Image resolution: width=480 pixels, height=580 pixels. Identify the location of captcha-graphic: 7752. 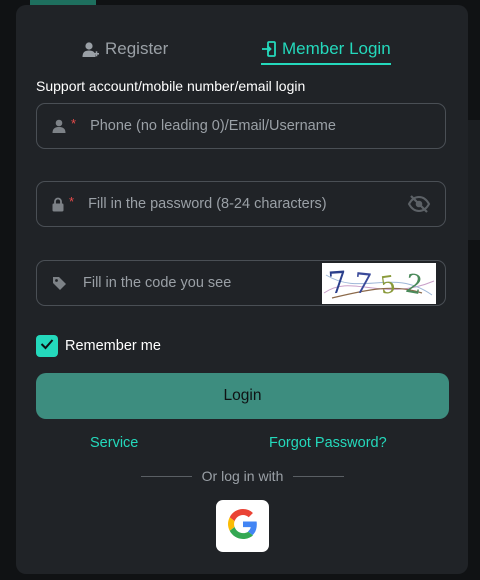
(379, 283).